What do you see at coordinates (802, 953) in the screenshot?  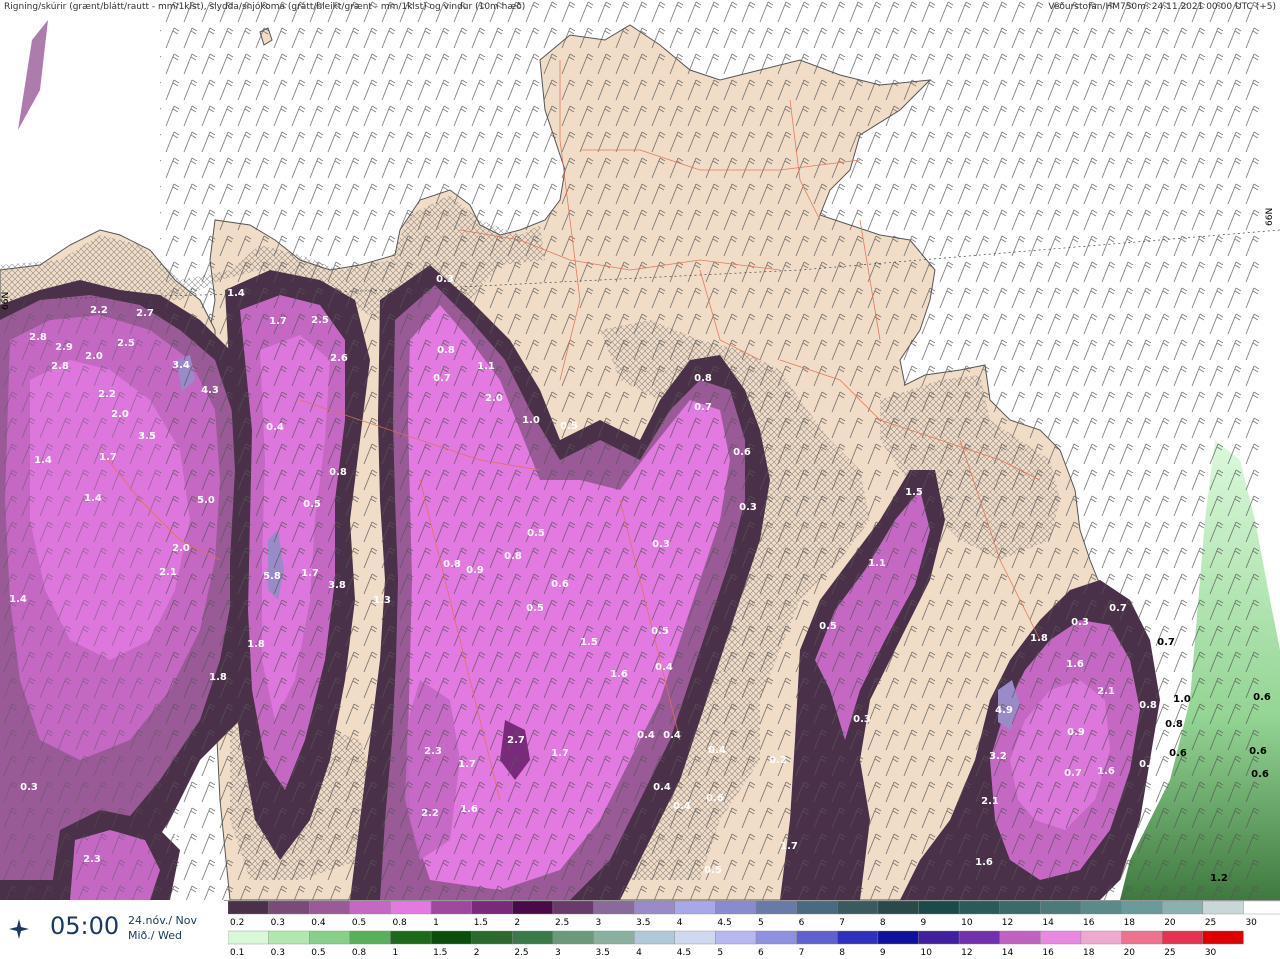 I see `scale-label: 7` at bounding box center [802, 953].